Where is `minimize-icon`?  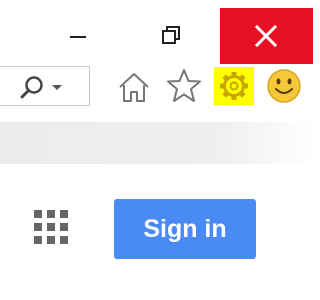 minimize-icon is located at coordinates (78, 37).